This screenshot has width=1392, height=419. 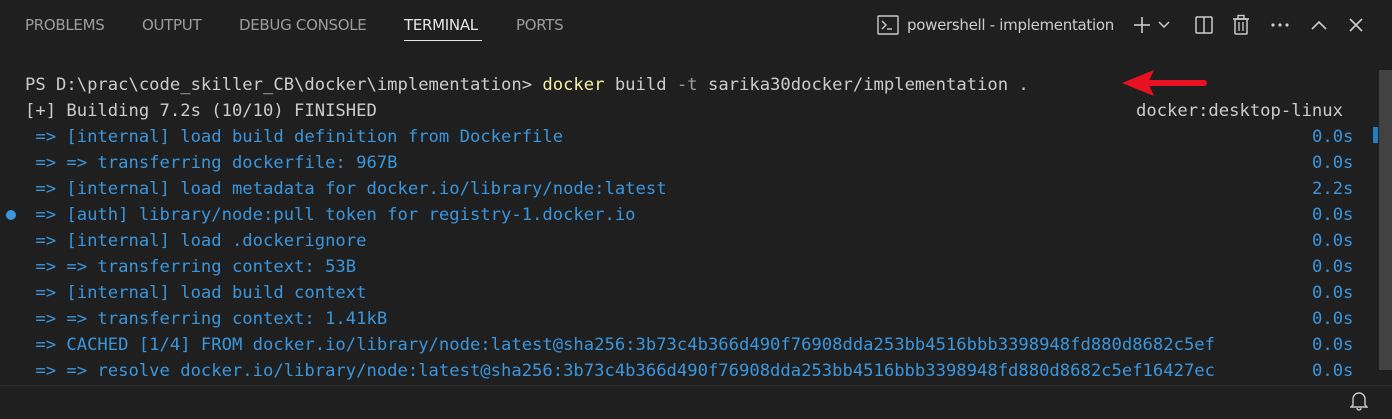 I want to click on command-args: build, so click(x=640, y=85).